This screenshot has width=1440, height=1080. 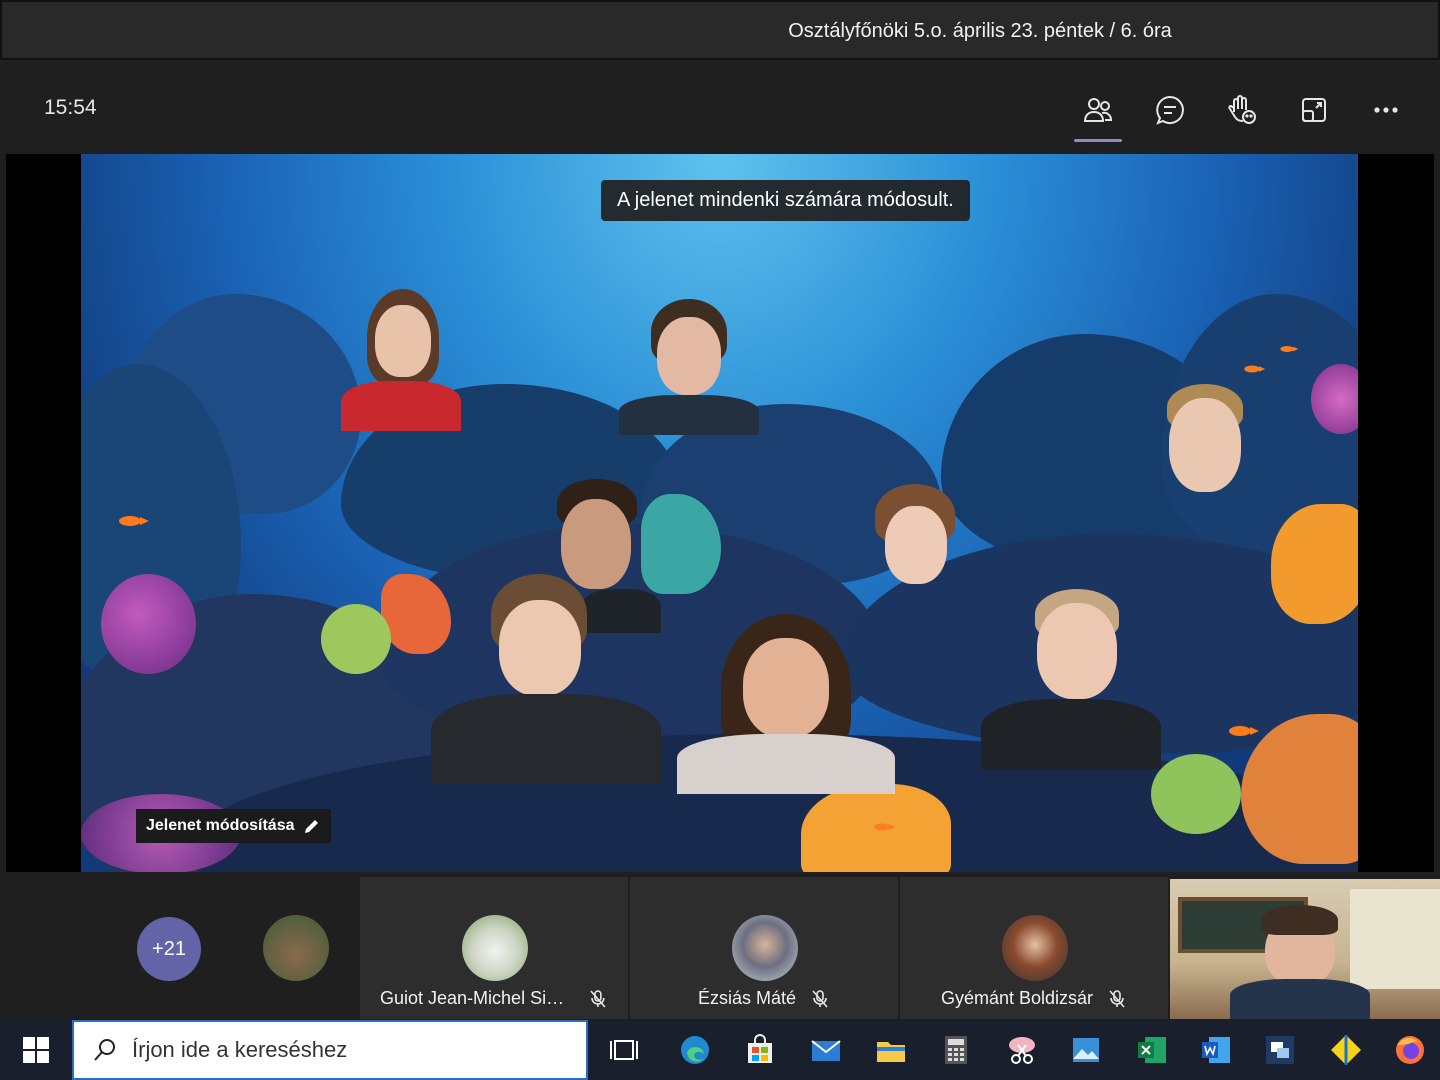 I want to click on windows-icon, so click(x=36, y=1050).